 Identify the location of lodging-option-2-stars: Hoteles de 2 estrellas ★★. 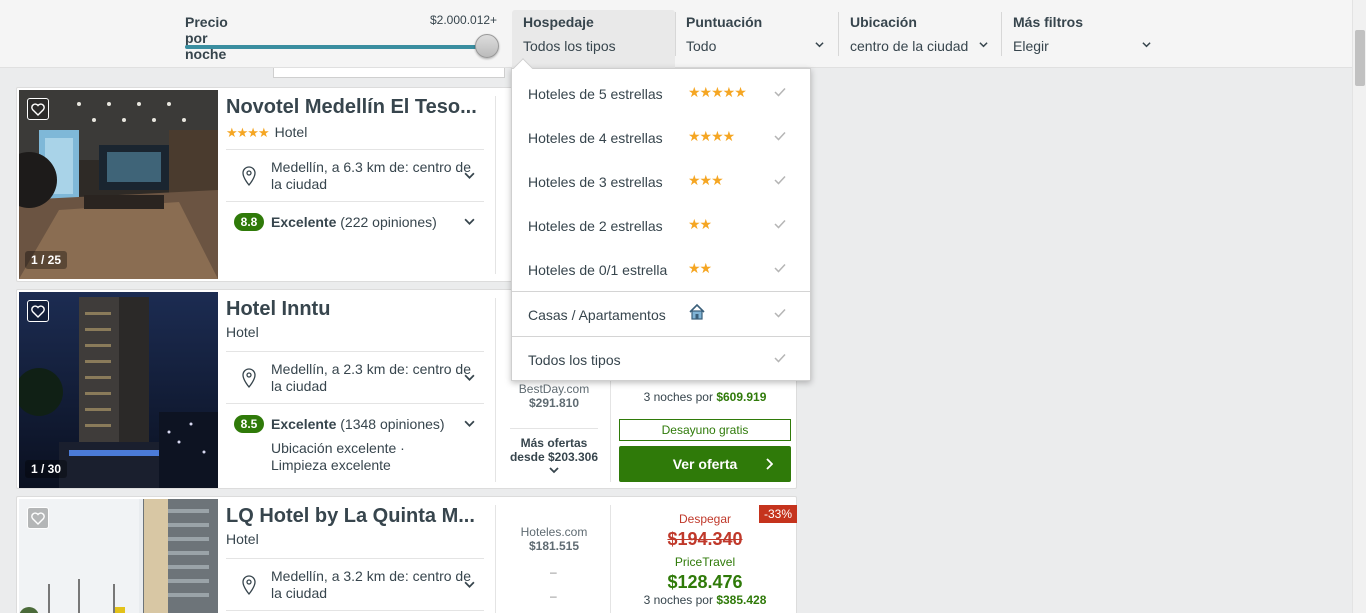
(661, 225).